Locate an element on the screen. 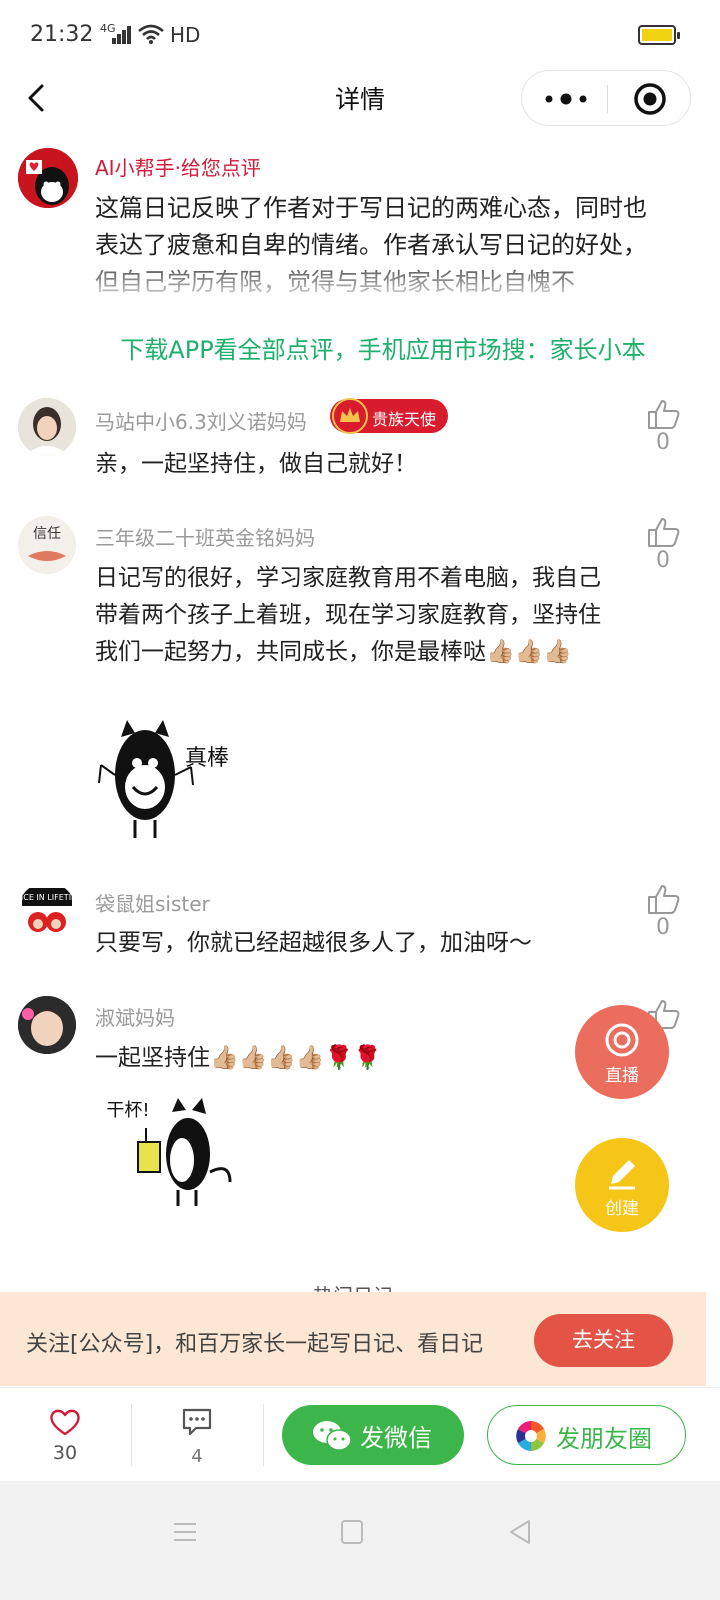 This screenshot has width=720, height=1600. network-label: HD is located at coordinates (185, 35).